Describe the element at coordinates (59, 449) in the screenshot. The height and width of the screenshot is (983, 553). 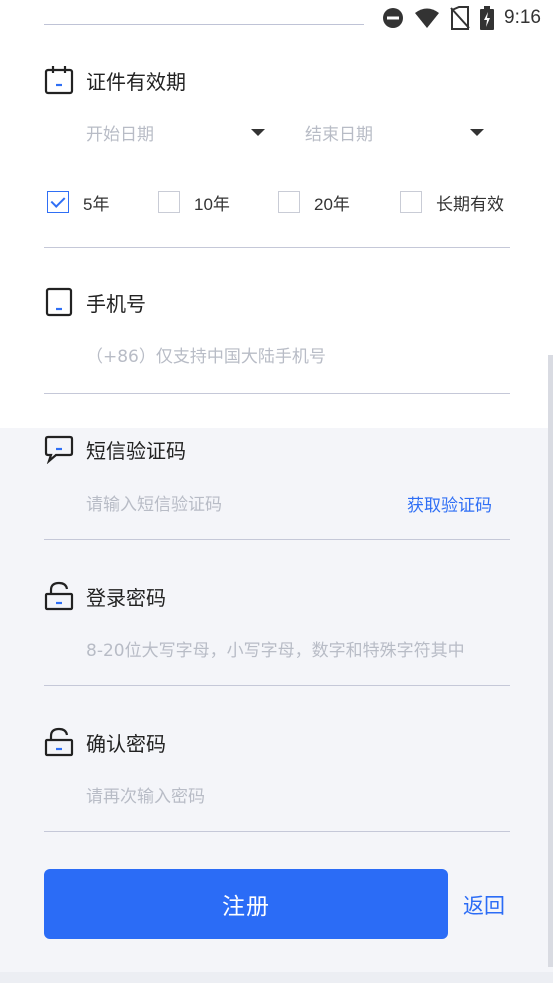
I see `message-icon` at that location.